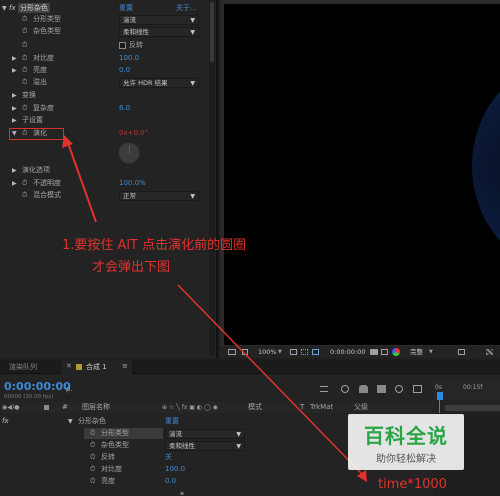  What do you see at coordinates (384, 352) in the screenshot?
I see `snapshot-icon` at bounding box center [384, 352].